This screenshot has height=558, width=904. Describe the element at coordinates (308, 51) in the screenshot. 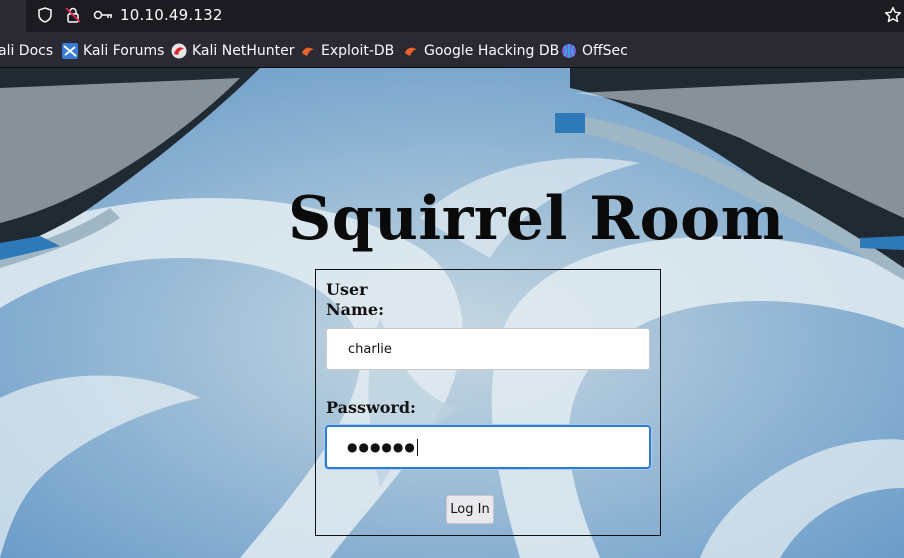

I see `exploit-db-icon` at that location.